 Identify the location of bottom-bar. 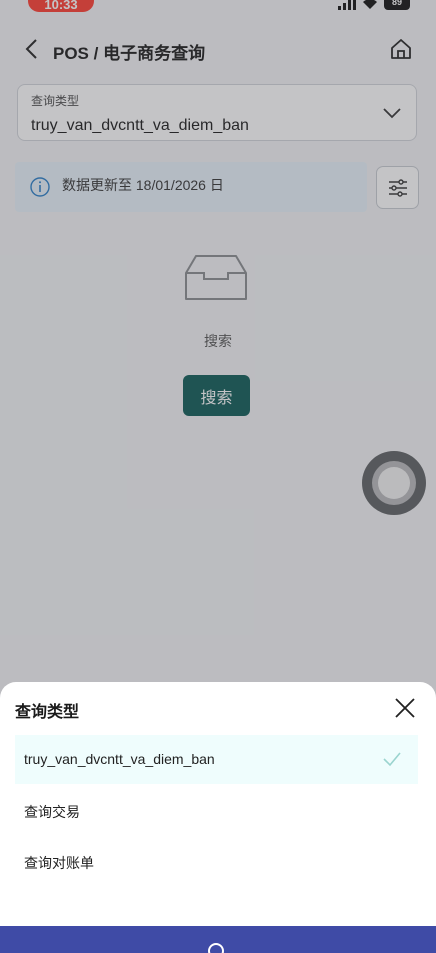
(218, 939).